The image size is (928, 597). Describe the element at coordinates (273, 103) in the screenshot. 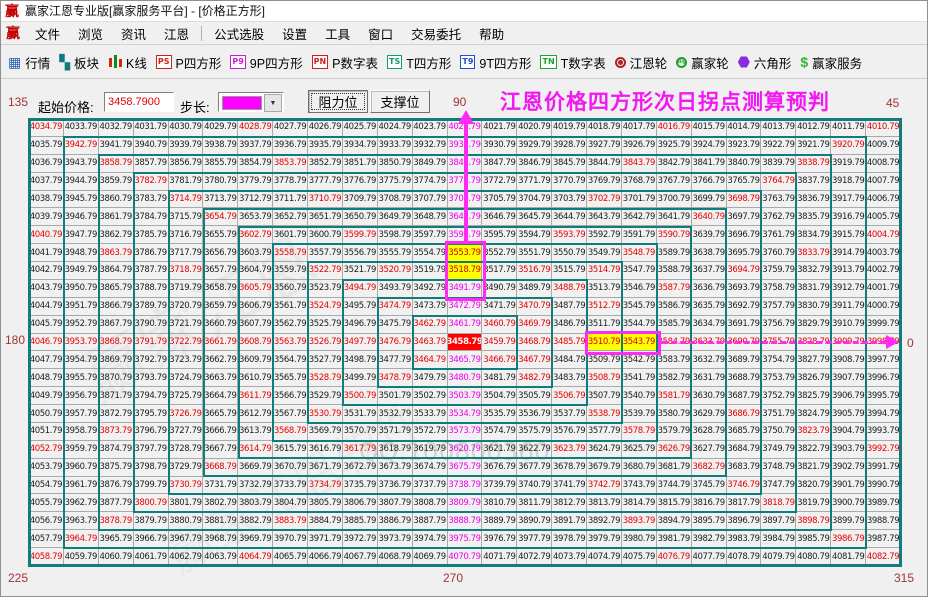

I see `chevron-down-icon: ▼` at that location.